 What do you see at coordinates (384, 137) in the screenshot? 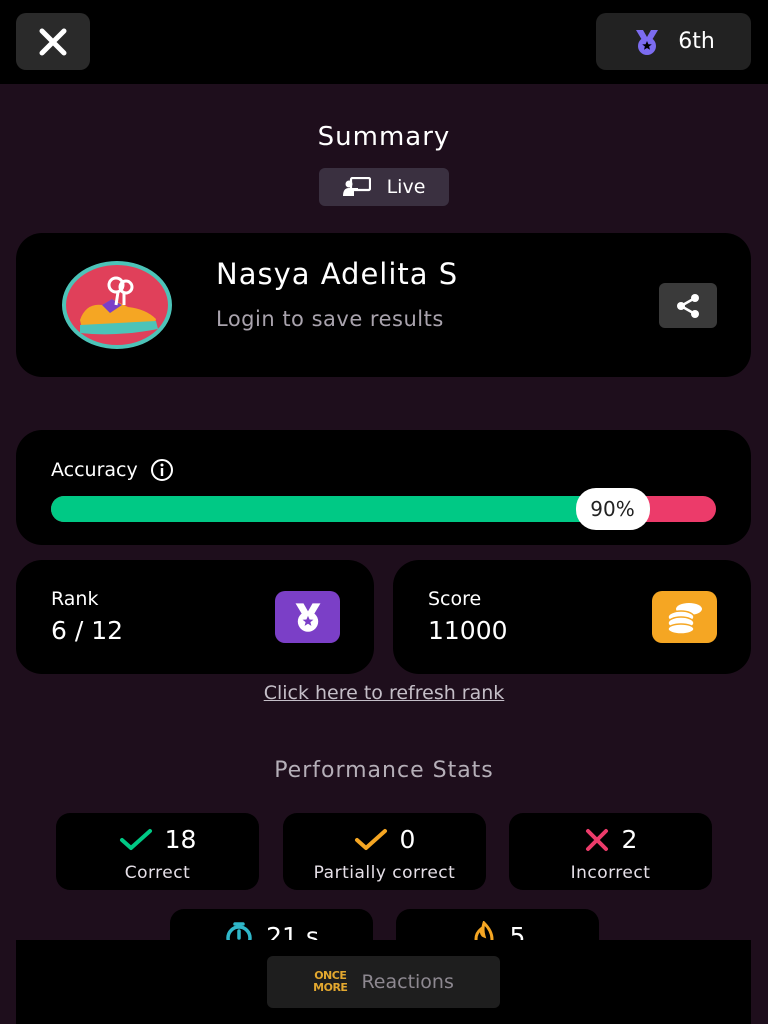
I see `page-title: Summary` at bounding box center [384, 137].